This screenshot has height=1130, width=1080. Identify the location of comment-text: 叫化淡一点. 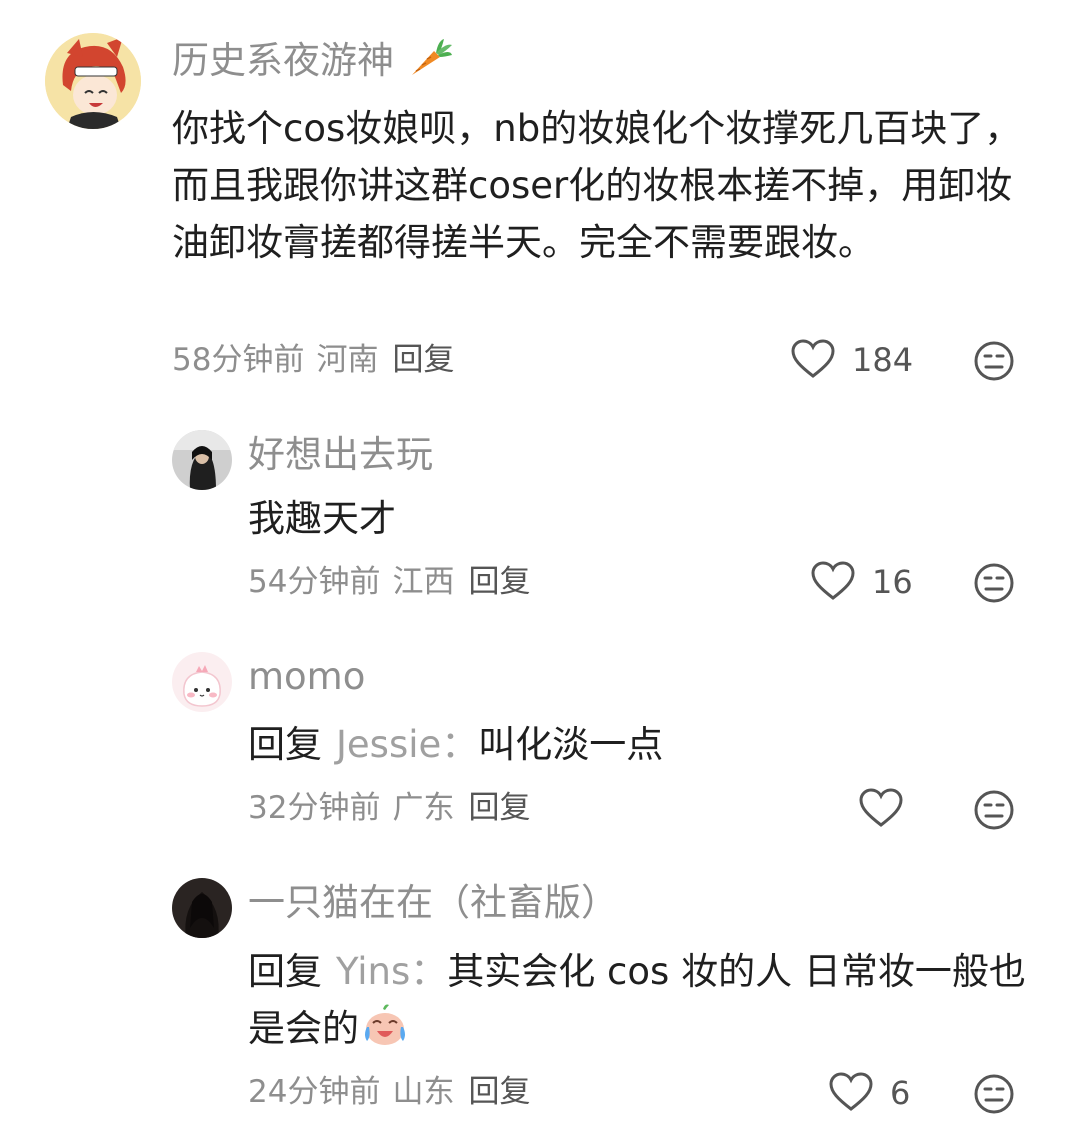
(571, 744).